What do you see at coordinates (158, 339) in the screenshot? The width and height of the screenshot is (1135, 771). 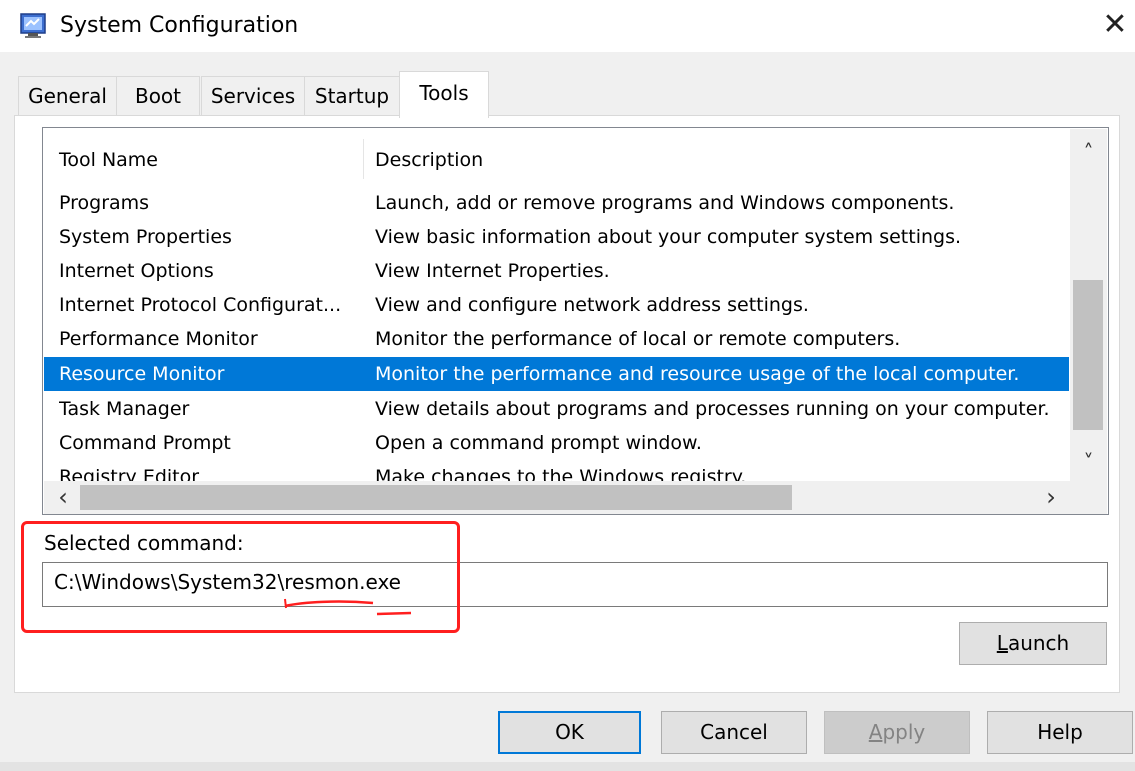 I see `tool-name: Performance Monitor` at bounding box center [158, 339].